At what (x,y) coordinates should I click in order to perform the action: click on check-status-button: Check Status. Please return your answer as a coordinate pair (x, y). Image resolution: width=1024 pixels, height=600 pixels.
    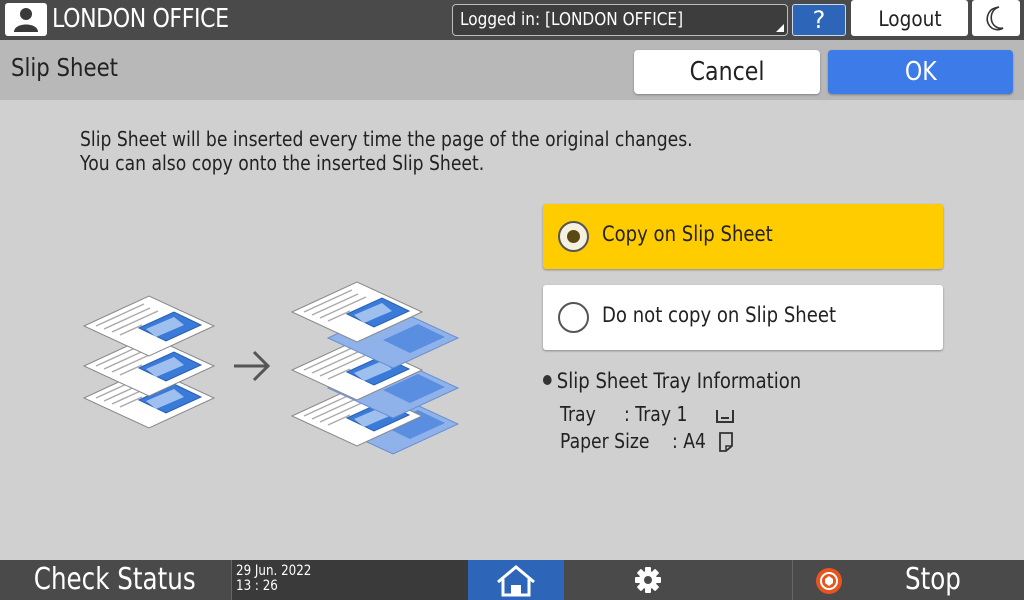
    Looking at the image, I should click on (115, 580).